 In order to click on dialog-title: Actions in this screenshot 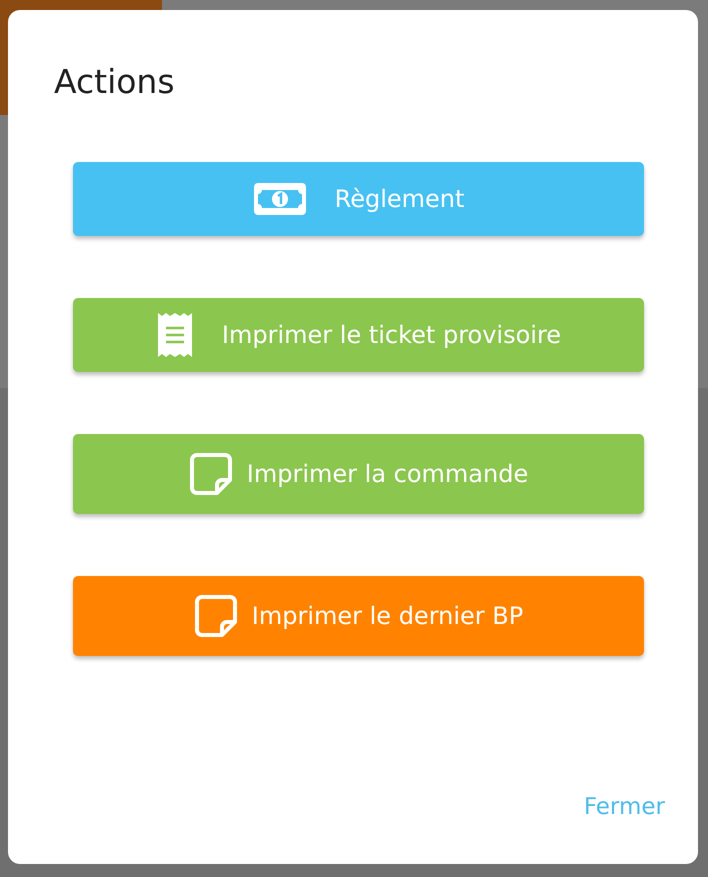, I will do `click(115, 82)`.